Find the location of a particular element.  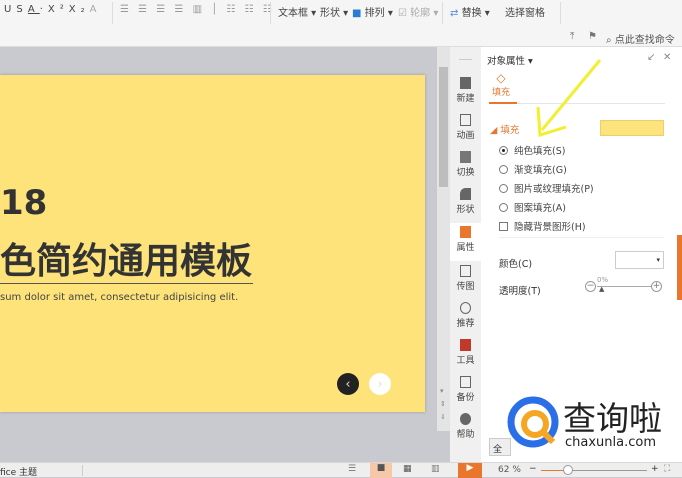

transparency-value: 0% is located at coordinates (603, 280).